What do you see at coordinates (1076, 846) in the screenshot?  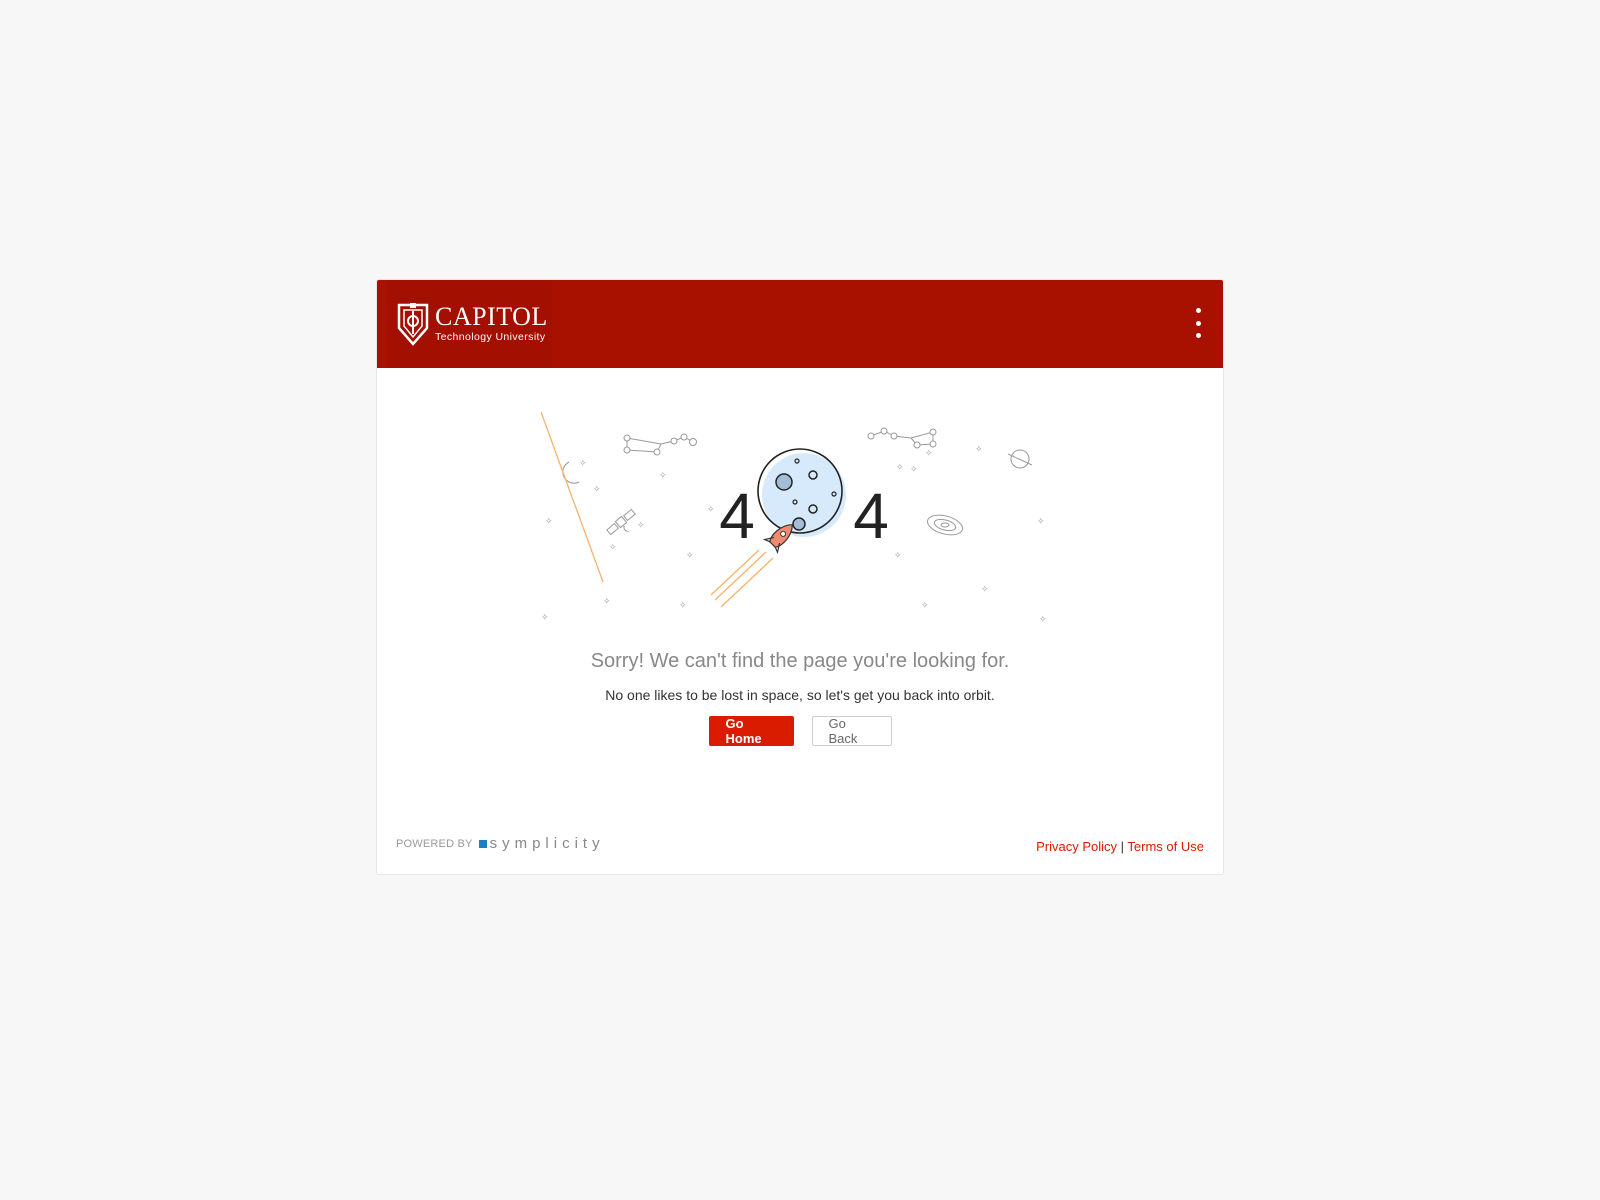 I see `privacy-policy-link: Privacy Policy` at bounding box center [1076, 846].